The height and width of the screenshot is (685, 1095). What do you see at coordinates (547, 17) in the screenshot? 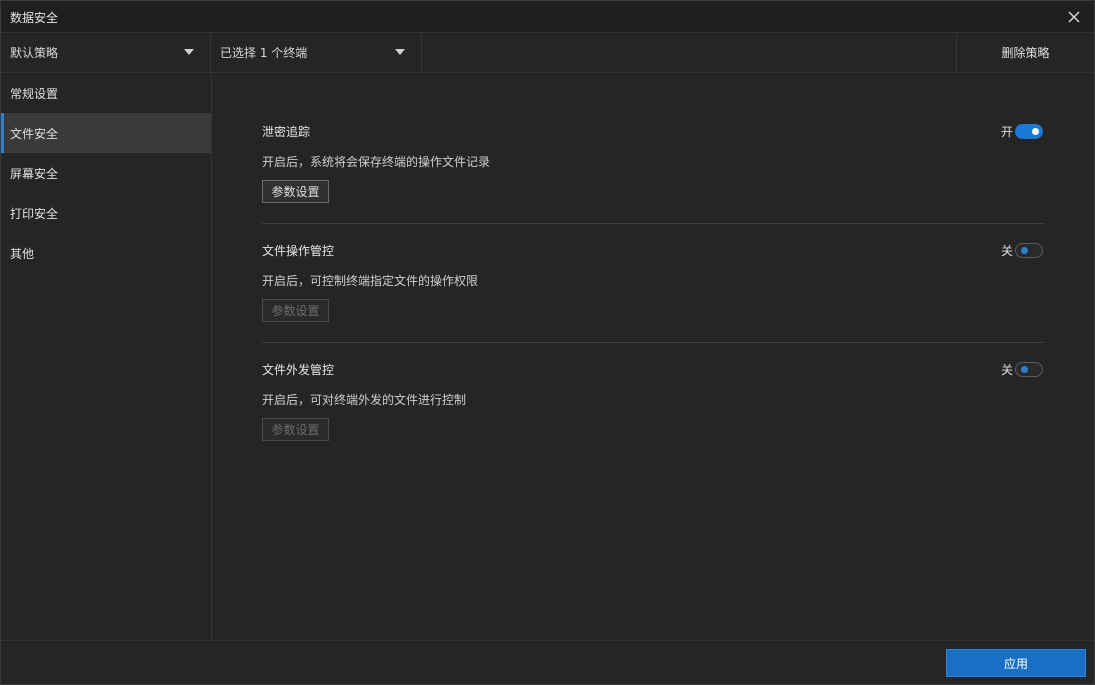
I see `title-bar: 数据安全` at bounding box center [547, 17].